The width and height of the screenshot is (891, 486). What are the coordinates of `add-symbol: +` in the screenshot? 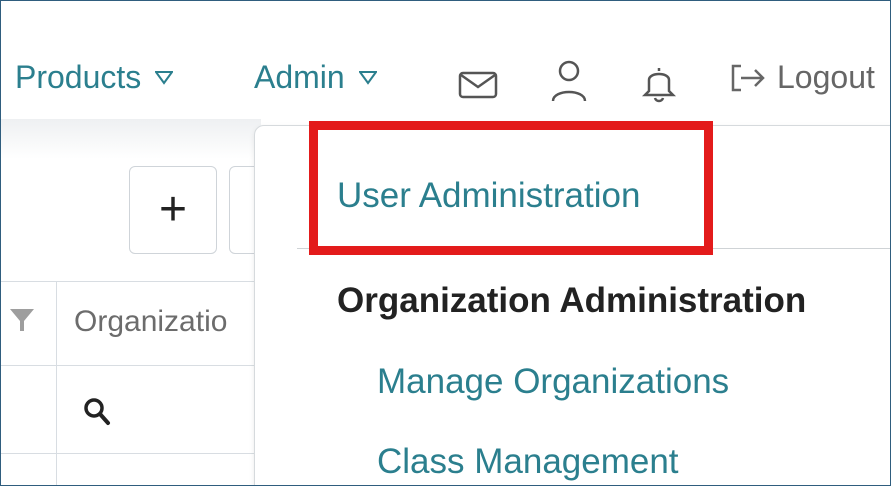 It's located at (173, 209).